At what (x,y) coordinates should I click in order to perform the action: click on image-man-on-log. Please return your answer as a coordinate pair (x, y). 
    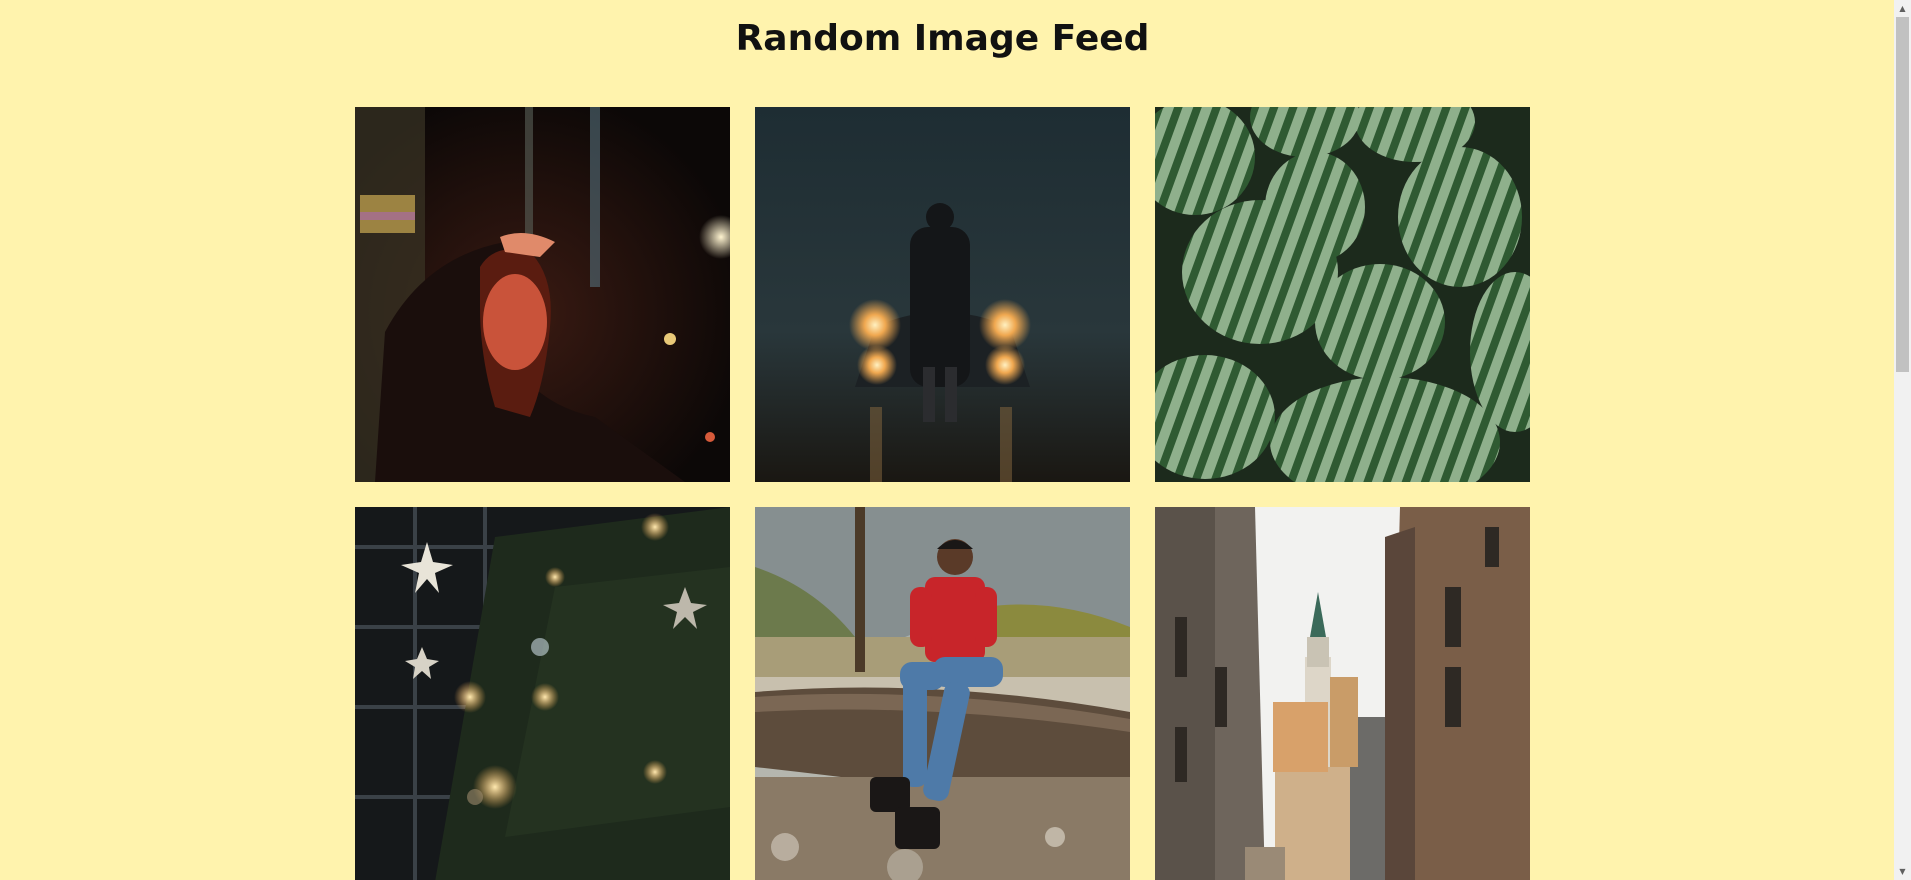
    Looking at the image, I should click on (942, 693).